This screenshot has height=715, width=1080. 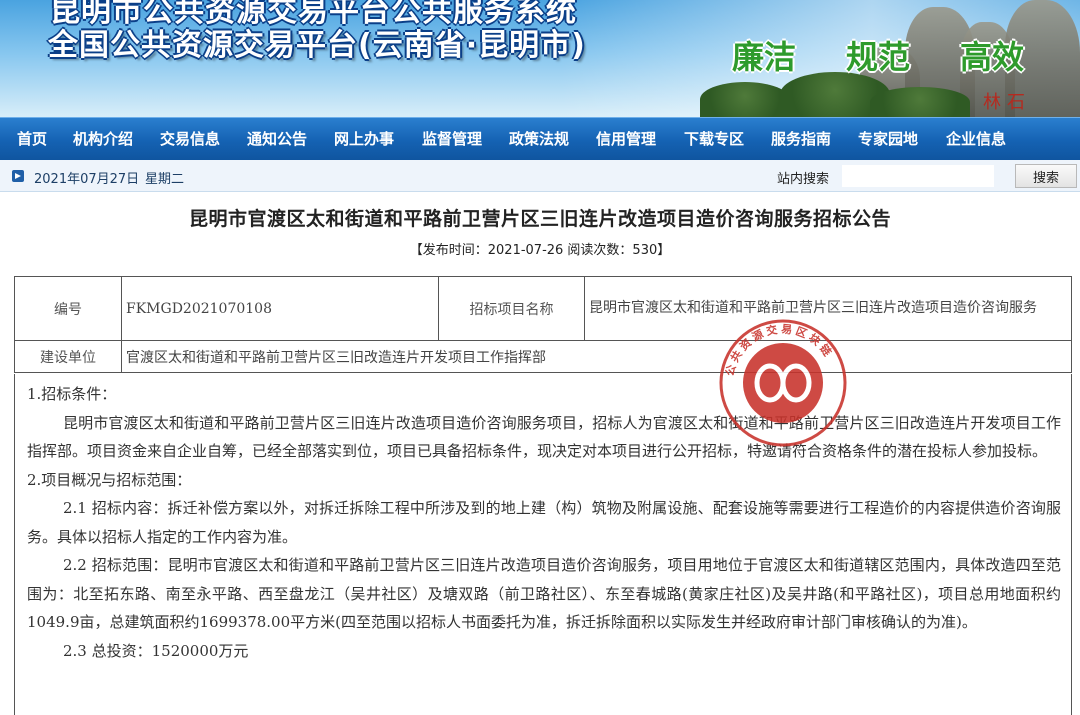 What do you see at coordinates (540, 176) in the screenshot?
I see `date-search-bar: 2021年07月27日 星期二 站内搜索 搜索` at bounding box center [540, 176].